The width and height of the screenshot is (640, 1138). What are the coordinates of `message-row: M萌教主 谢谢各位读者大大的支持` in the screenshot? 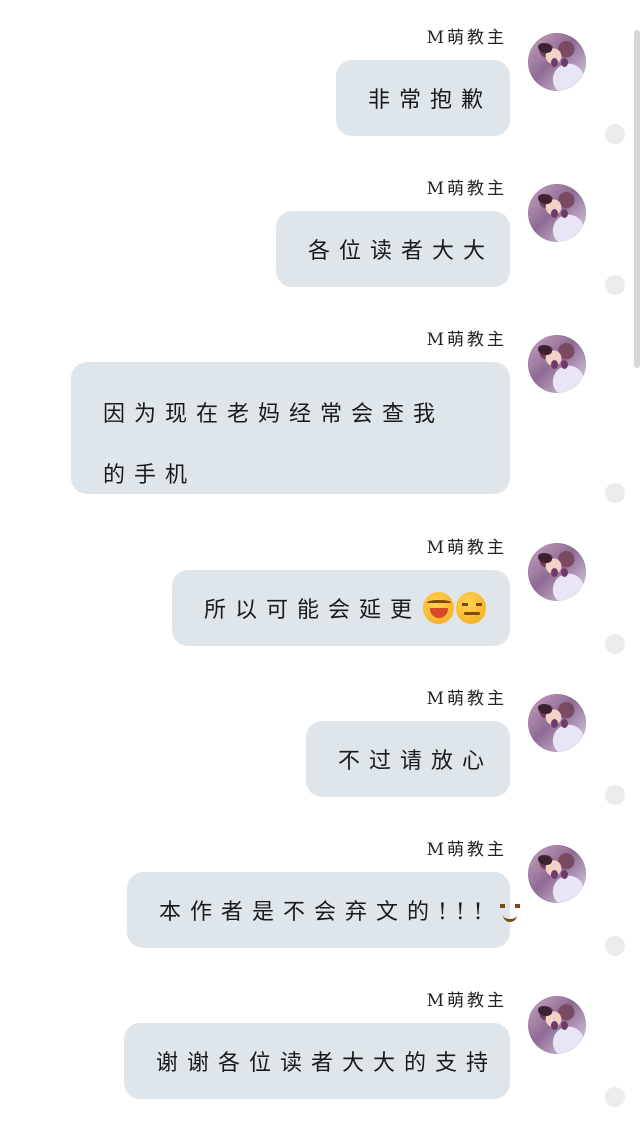 It's located at (320, 1063).